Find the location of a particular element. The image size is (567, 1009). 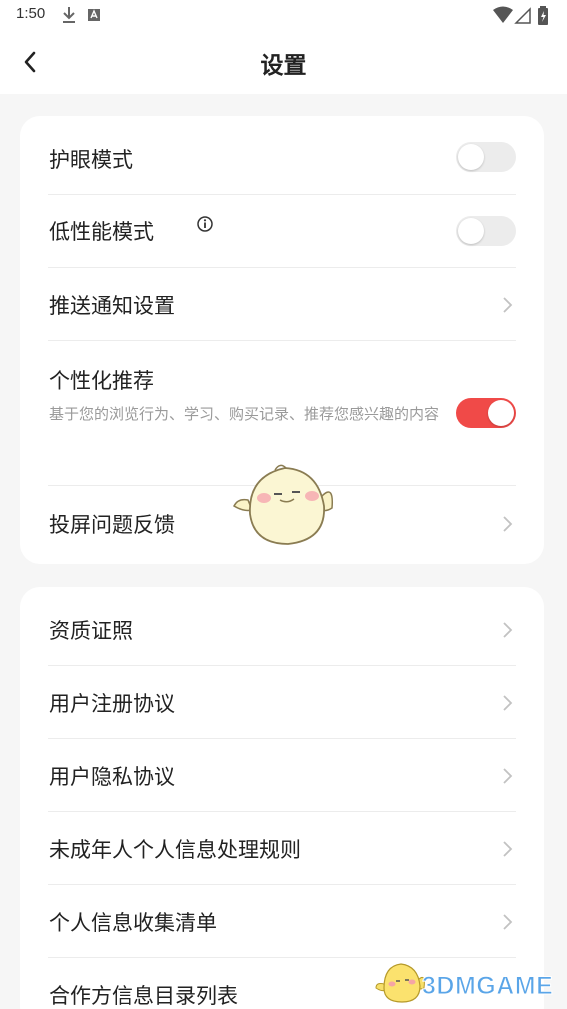

battery-icon is located at coordinates (543, 15).